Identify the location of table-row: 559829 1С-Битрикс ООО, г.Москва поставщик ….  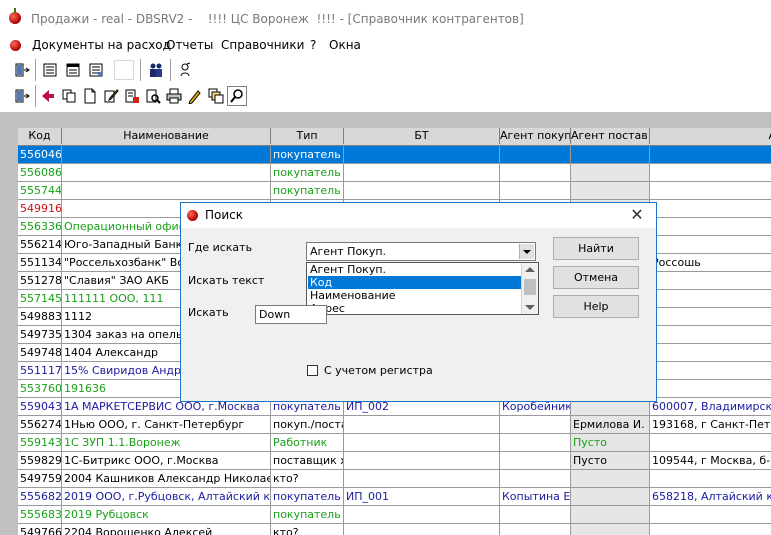
(394, 461).